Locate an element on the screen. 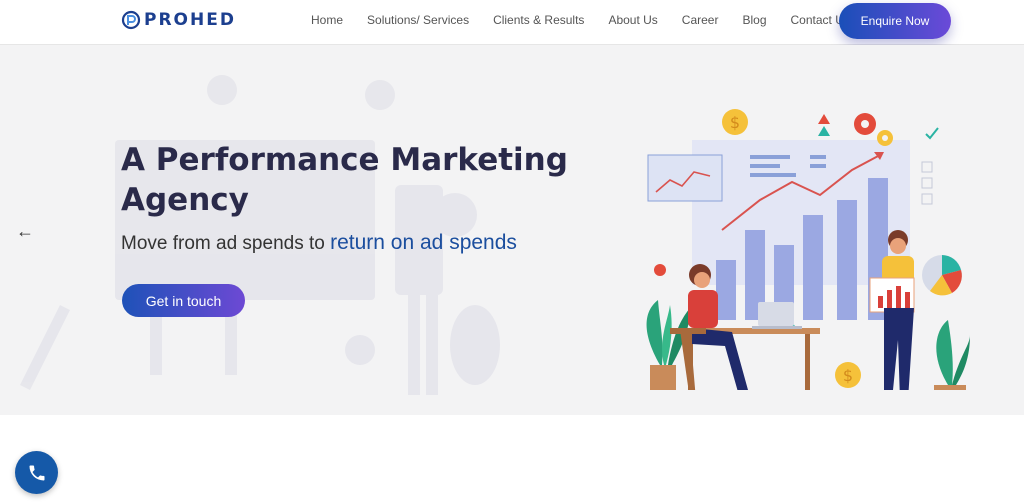 Image resolution: width=1024 pixels, height=503 pixels. nav-home: Home is located at coordinates (327, 20).